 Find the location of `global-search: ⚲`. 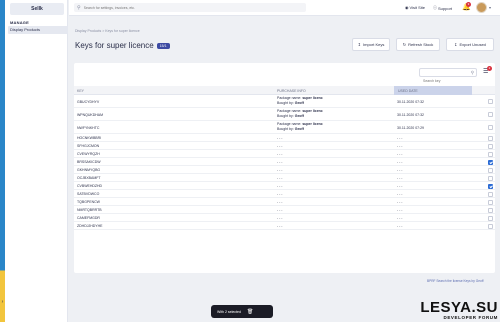

global-search: ⚲ is located at coordinates (190, 7).